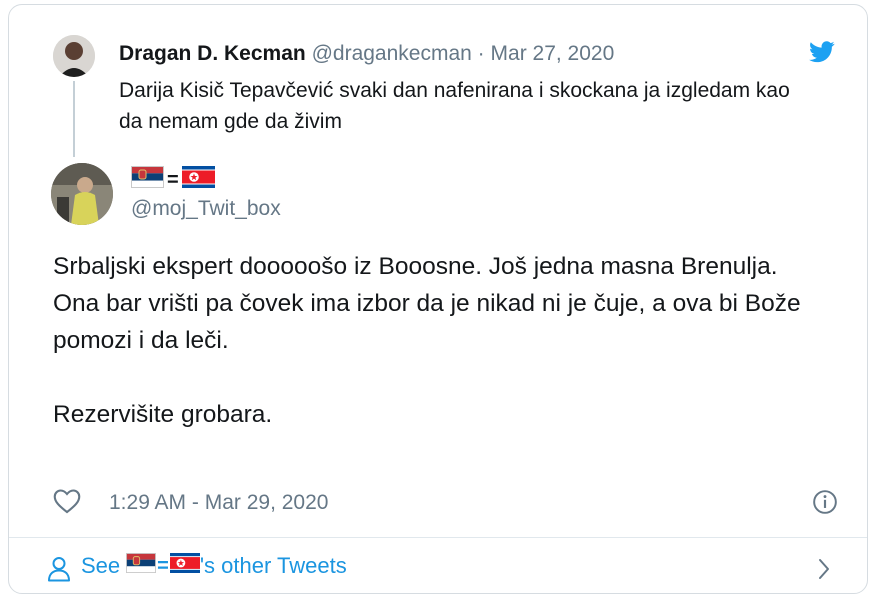 This screenshot has height=600, width=880. Describe the element at coordinates (822, 54) in the screenshot. I see `twitter-bird-icon` at that location.